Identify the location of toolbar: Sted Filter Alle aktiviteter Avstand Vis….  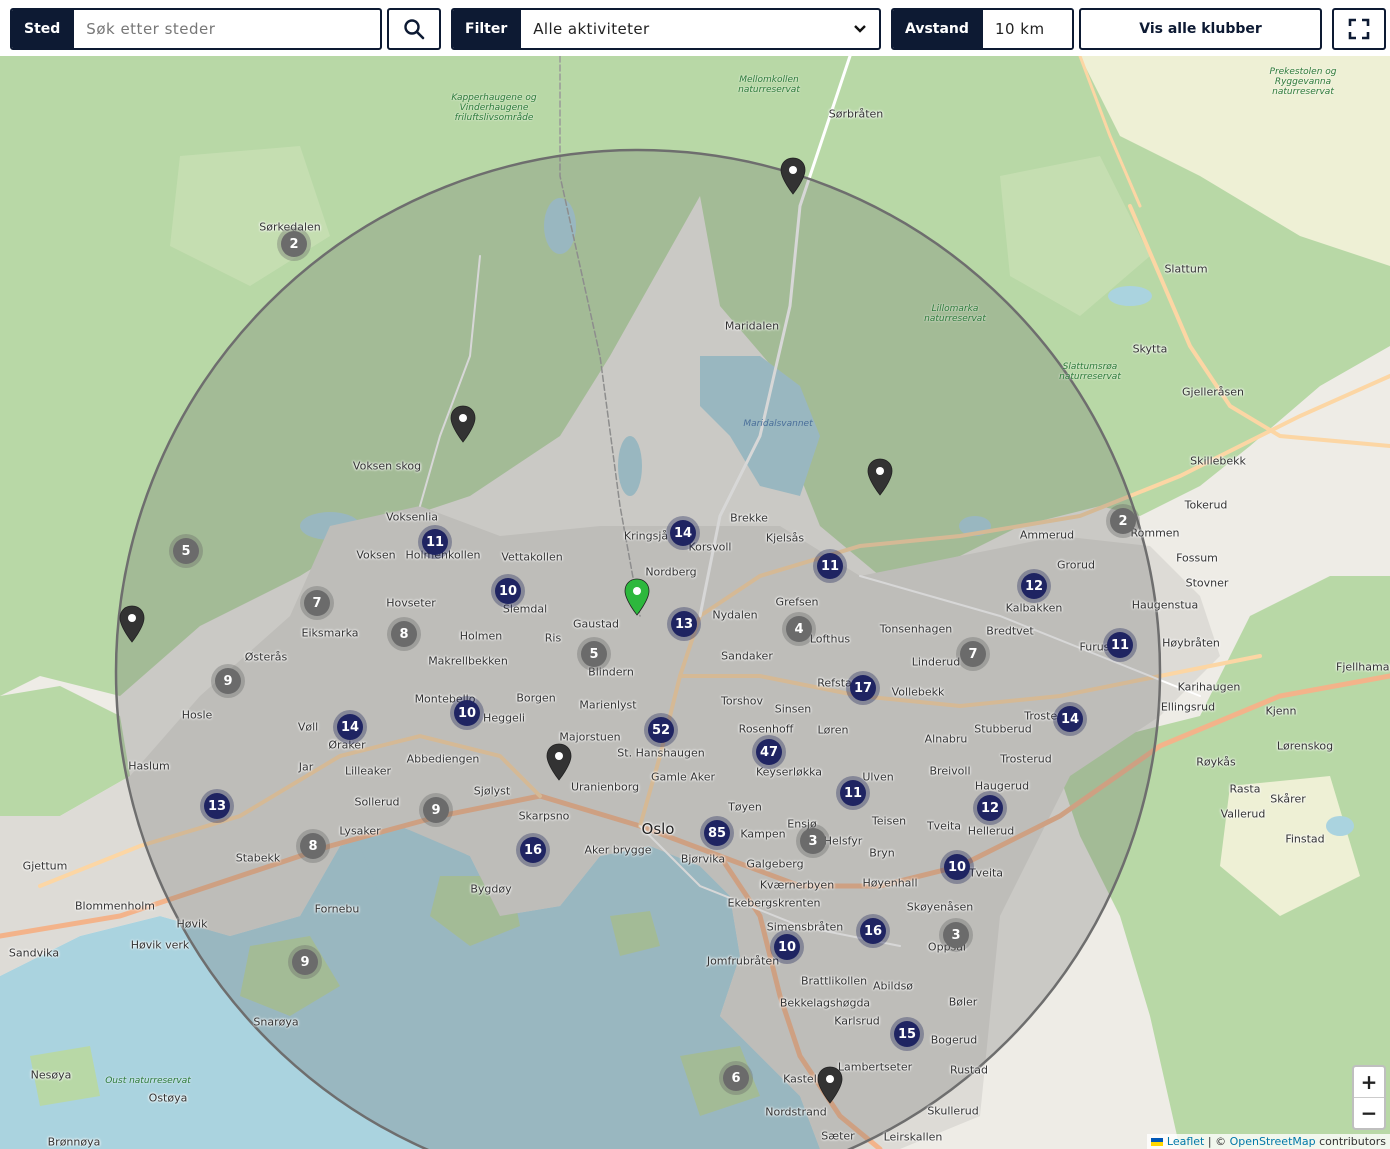
(695, 28).